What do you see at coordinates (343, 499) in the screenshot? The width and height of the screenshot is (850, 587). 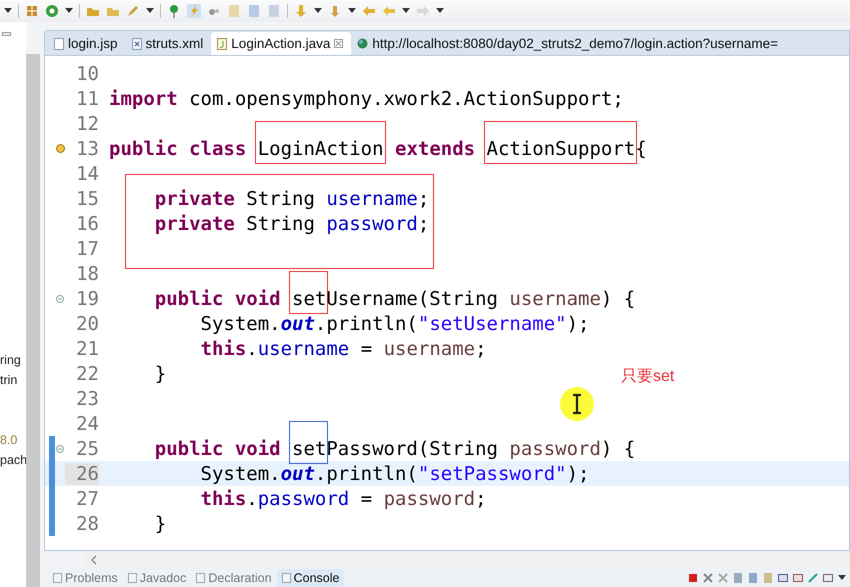 I see `code-line: this.password = password;` at bounding box center [343, 499].